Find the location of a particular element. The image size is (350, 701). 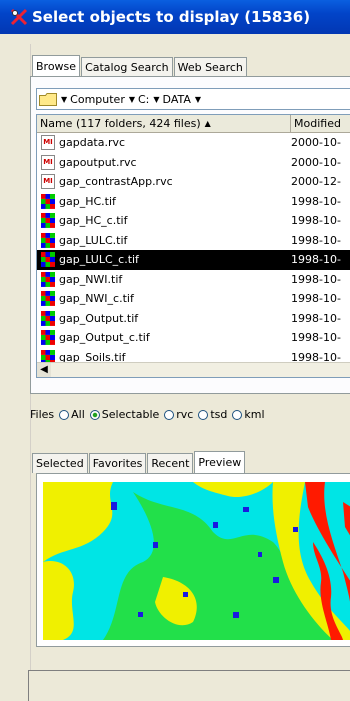

status-area is located at coordinates (189, 685).